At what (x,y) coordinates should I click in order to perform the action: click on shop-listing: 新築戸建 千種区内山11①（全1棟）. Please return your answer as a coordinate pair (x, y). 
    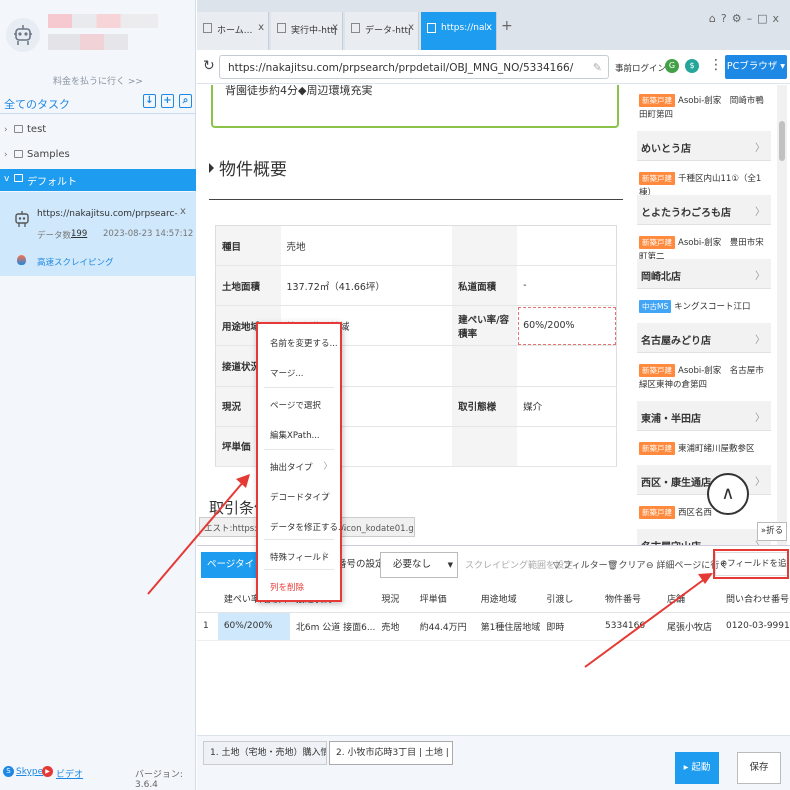
    Looking at the image, I should click on (704, 180).